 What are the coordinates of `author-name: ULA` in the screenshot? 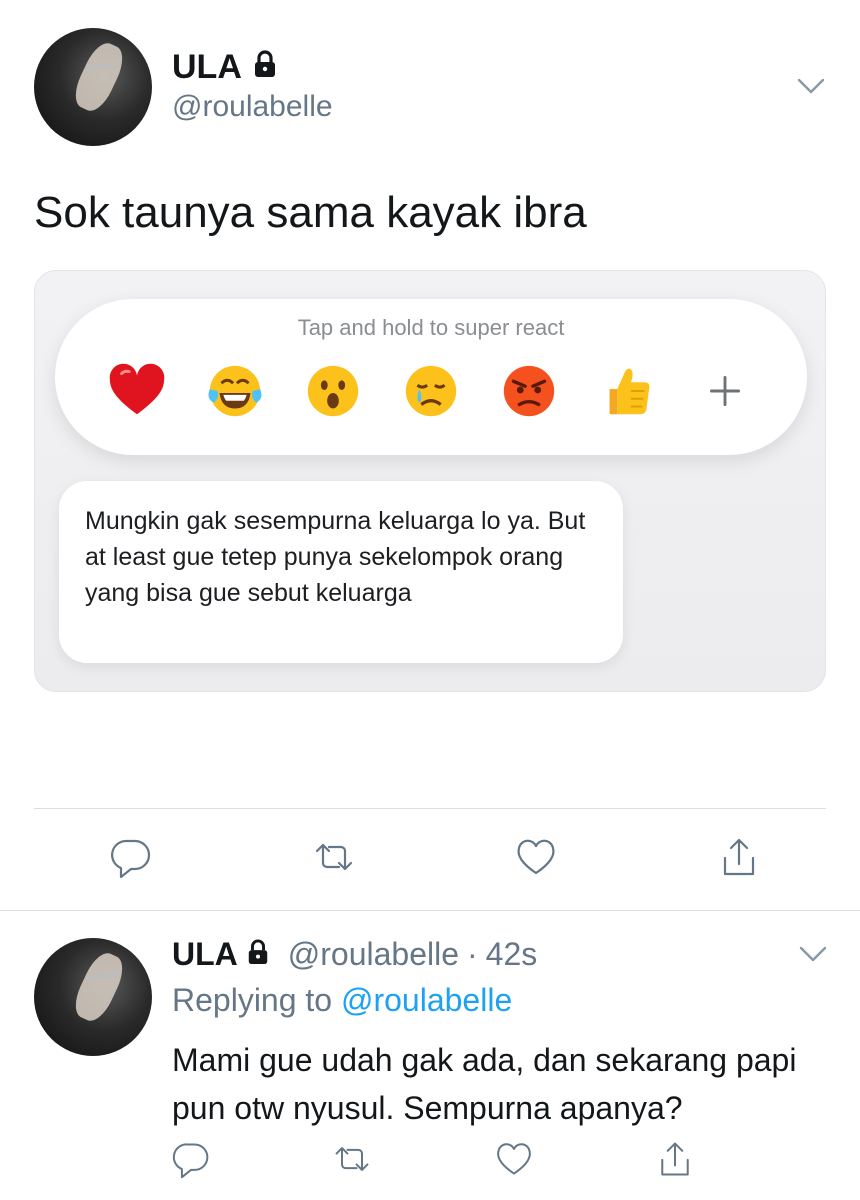 It's located at (207, 67).